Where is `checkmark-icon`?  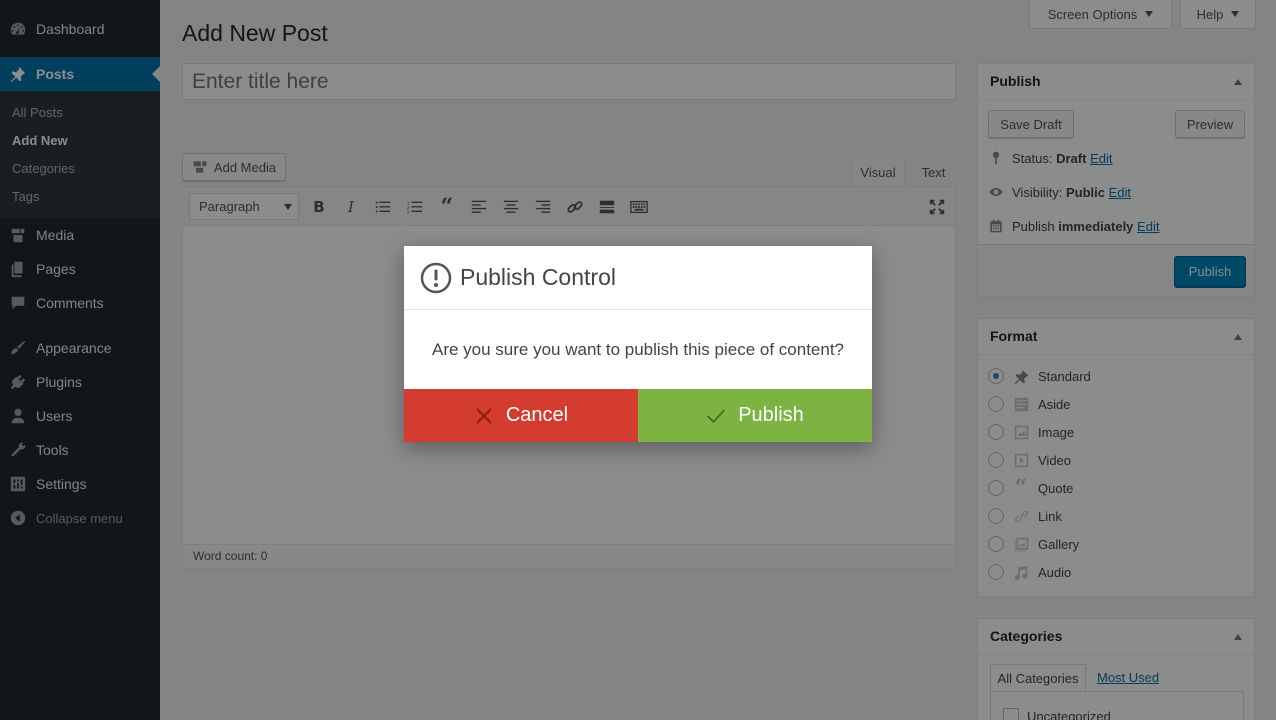
checkmark-icon is located at coordinates (716, 416).